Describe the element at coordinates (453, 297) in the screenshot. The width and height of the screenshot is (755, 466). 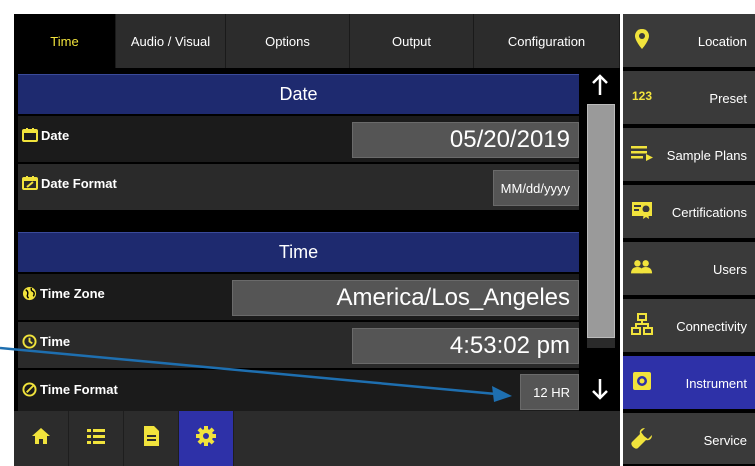
I see `time-zone-value: America/Los_Angeles` at that location.